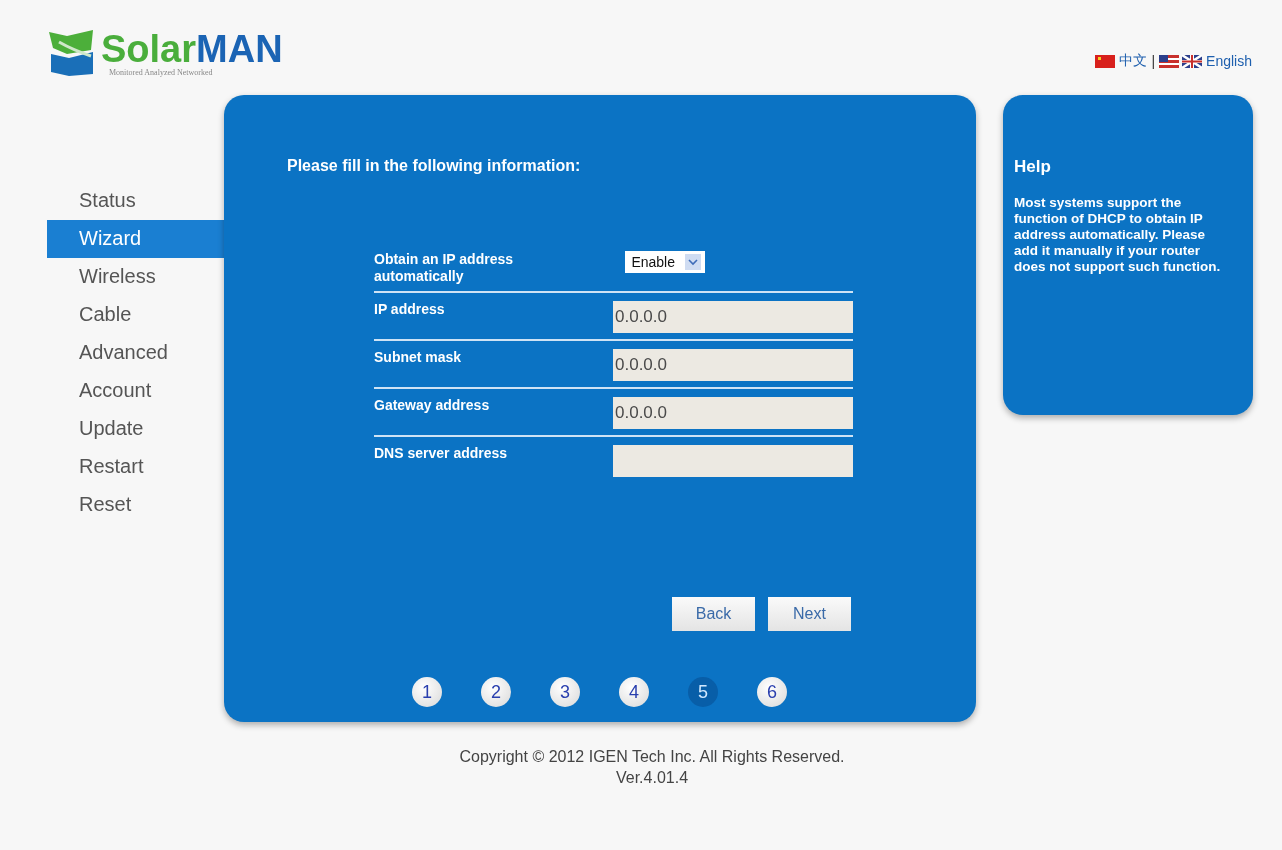  What do you see at coordinates (192, 48) in the screenshot?
I see `logo-text: SolarMAN` at bounding box center [192, 48].